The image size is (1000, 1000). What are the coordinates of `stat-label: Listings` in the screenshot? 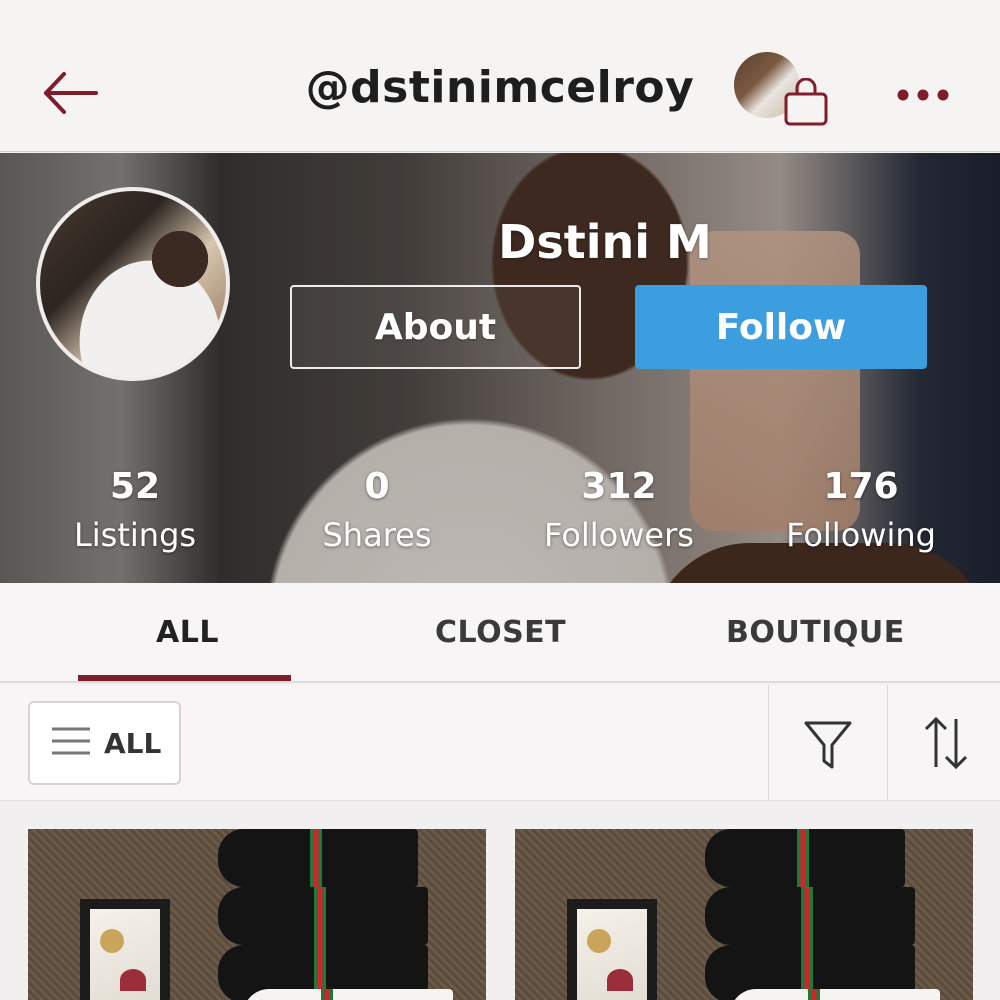 It's located at (135, 535).